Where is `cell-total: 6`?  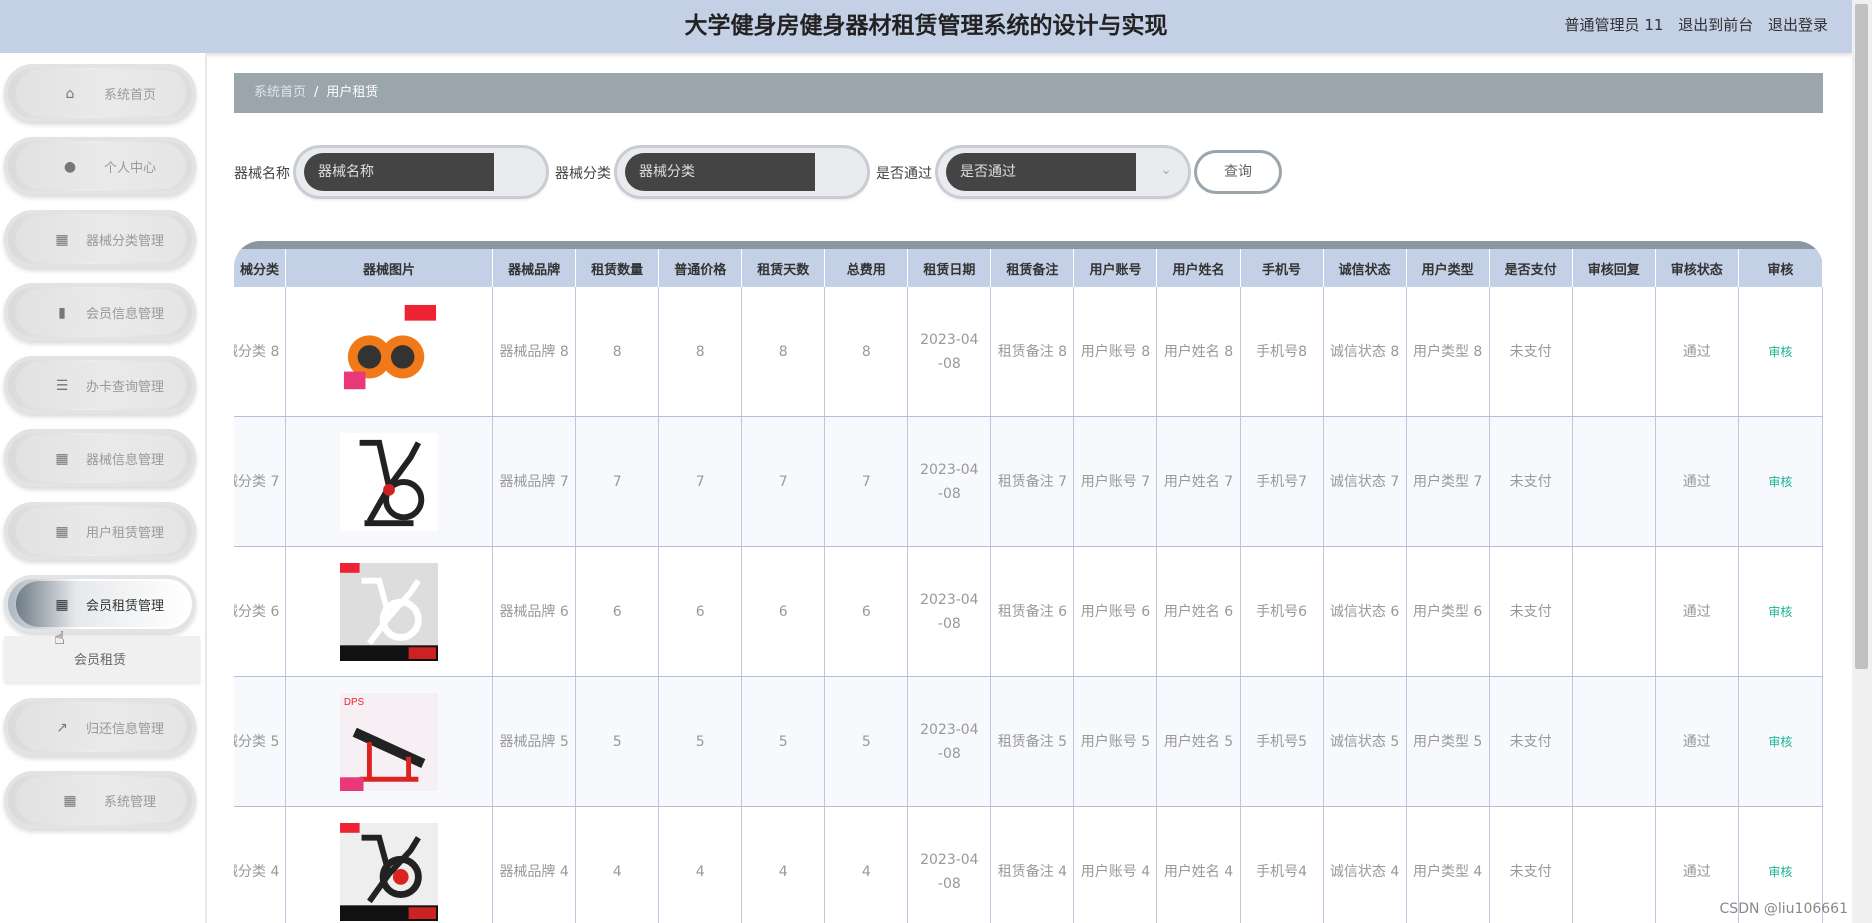 cell-total: 6 is located at coordinates (866, 611).